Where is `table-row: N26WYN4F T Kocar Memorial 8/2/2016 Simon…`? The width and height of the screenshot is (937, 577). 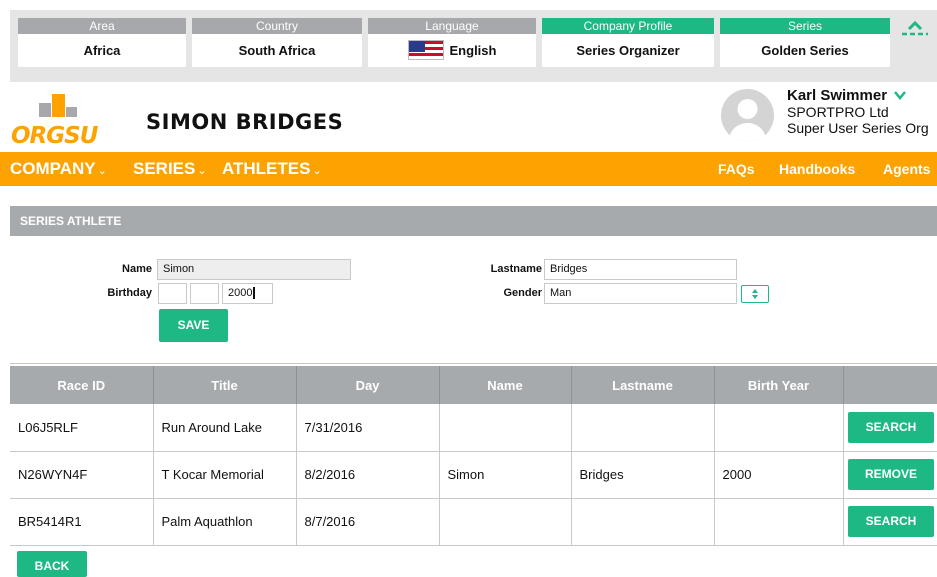 table-row: N26WYN4F T Kocar Memorial 8/2/2016 Simon… is located at coordinates (473, 475).